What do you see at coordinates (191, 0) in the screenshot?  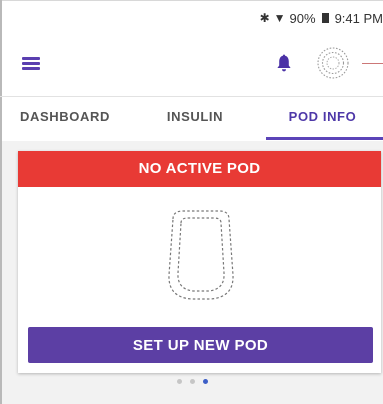 I see `screen-top-edge` at bounding box center [191, 0].